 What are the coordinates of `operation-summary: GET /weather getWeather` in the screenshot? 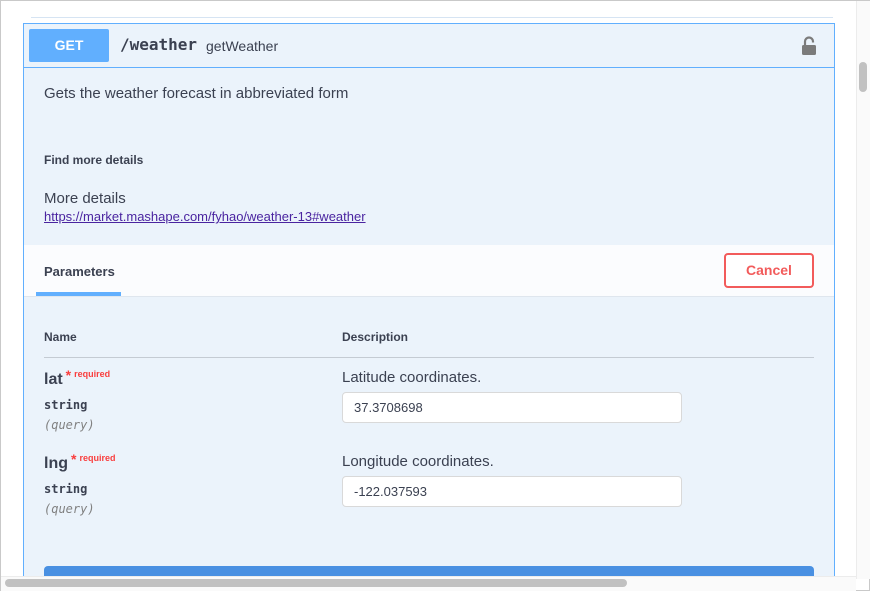 It's located at (429, 46).